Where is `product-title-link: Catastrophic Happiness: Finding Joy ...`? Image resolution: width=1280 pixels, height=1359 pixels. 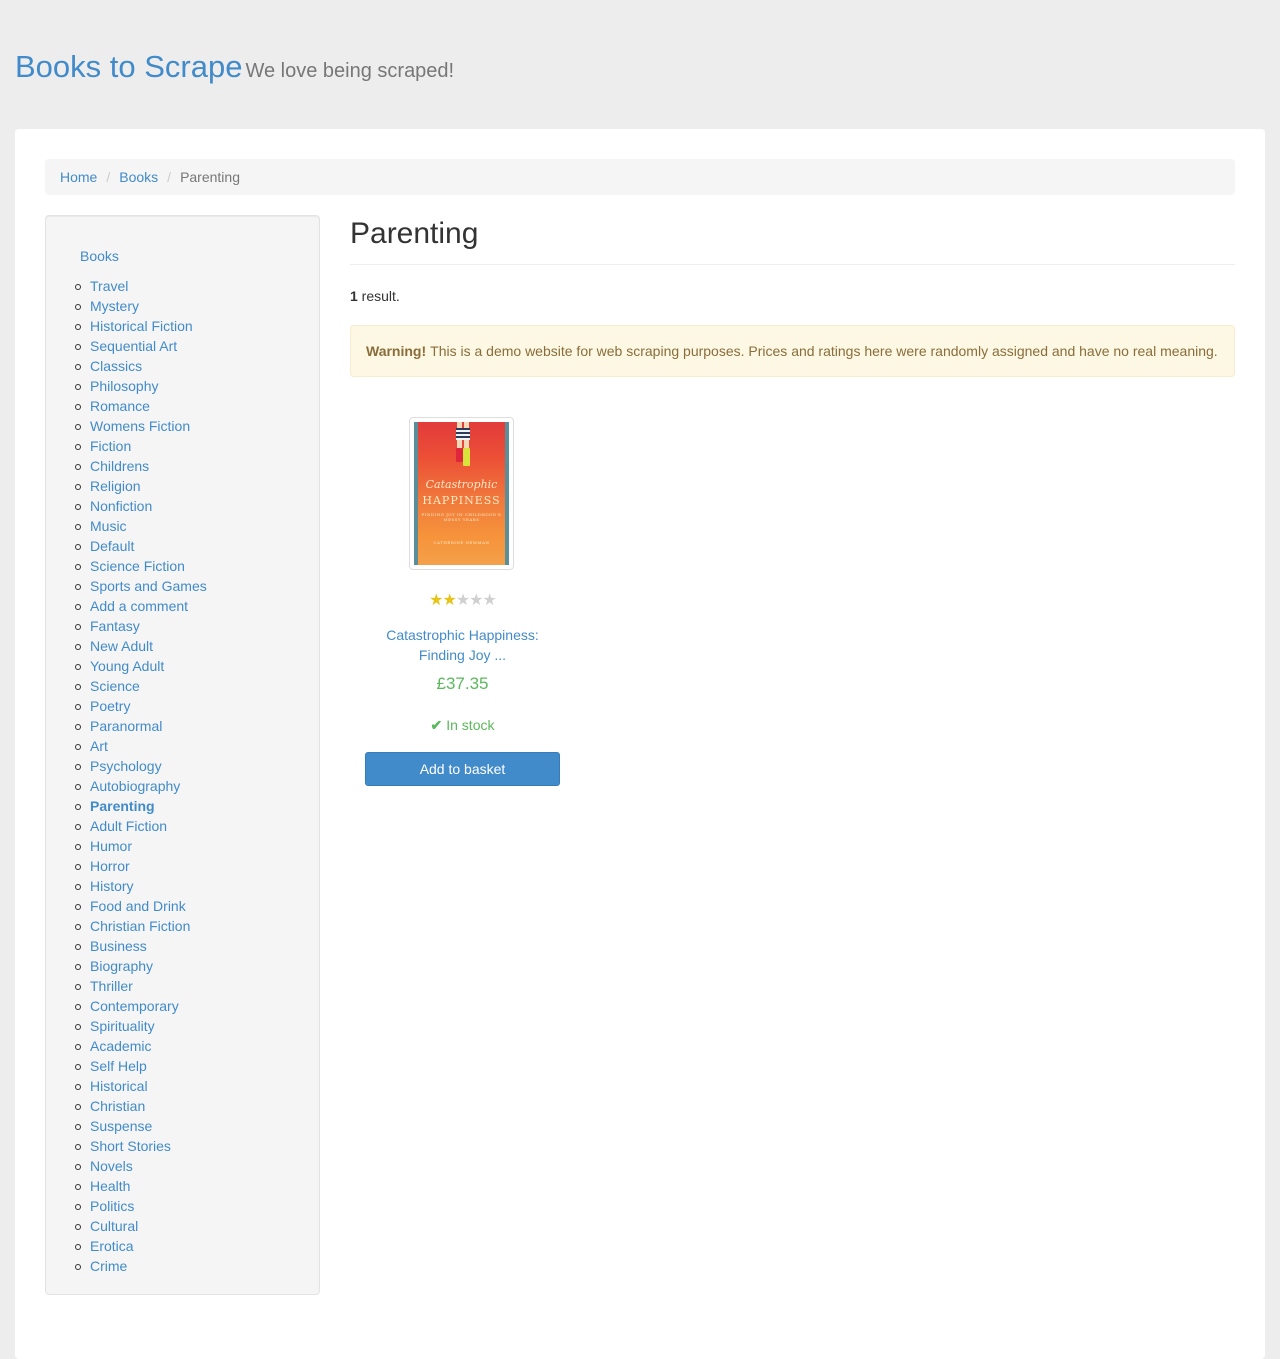 product-title-link: Catastrophic Happiness: Finding Joy ... is located at coordinates (462, 645).